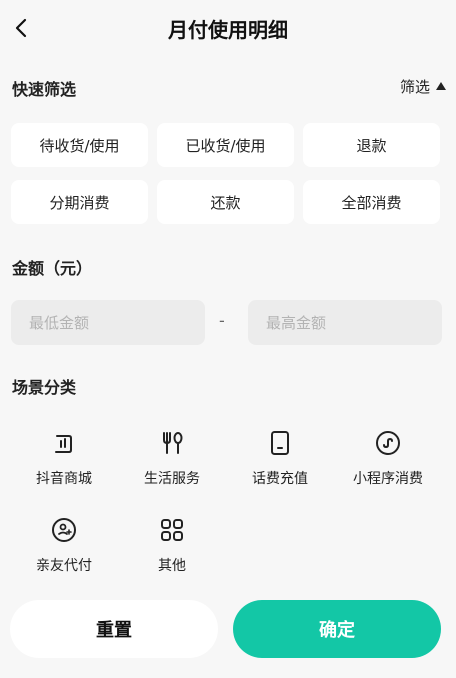 The height and width of the screenshot is (678, 456). I want to click on scene-life-service: 生活服务, so click(172, 460).